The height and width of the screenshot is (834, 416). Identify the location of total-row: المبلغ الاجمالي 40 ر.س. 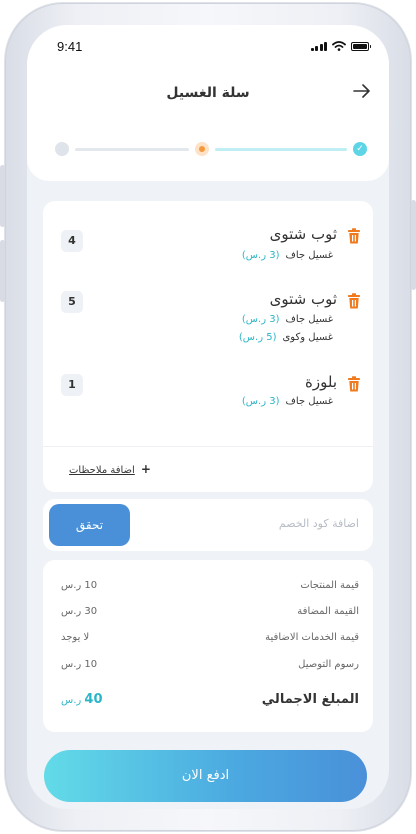
(208, 702).